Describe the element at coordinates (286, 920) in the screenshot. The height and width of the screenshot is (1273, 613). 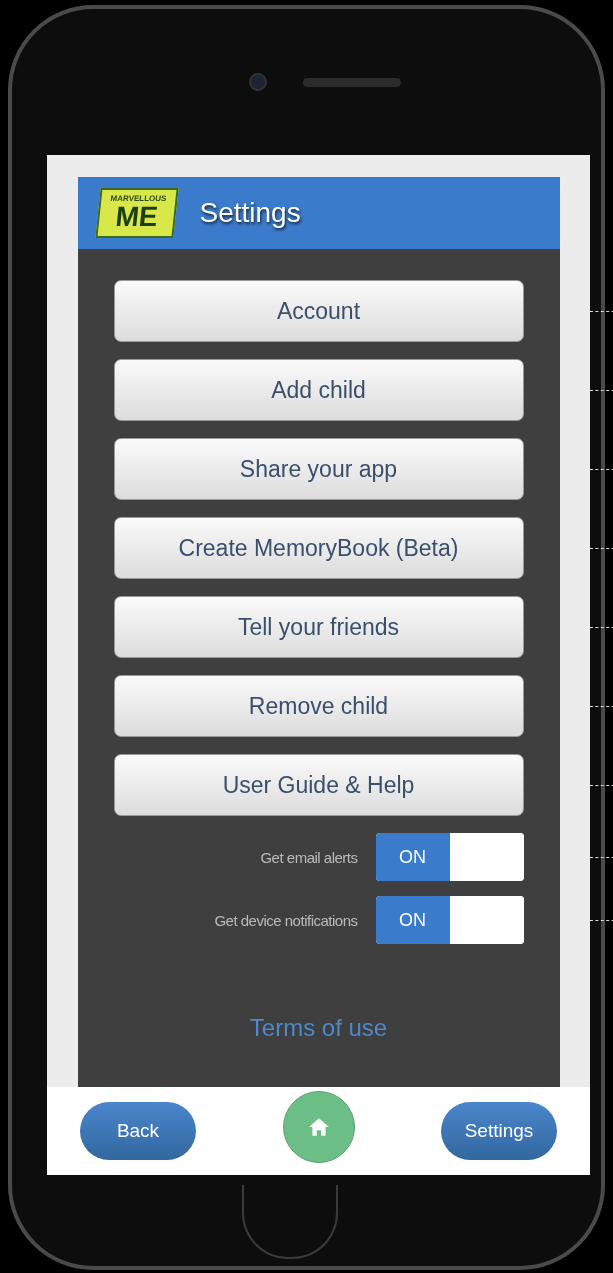
I see `toggle-label: Get device notifications` at that location.